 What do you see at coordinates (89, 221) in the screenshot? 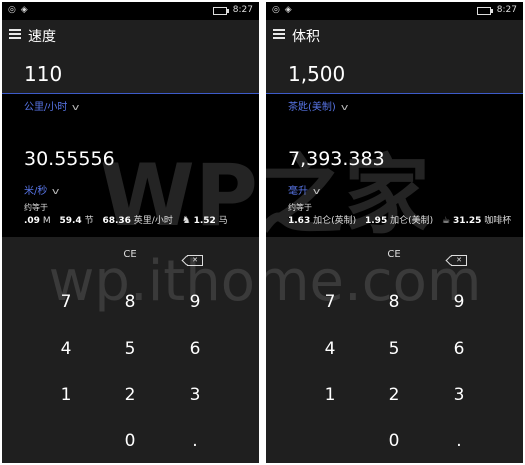
I see `approx-unit: 节` at bounding box center [89, 221].